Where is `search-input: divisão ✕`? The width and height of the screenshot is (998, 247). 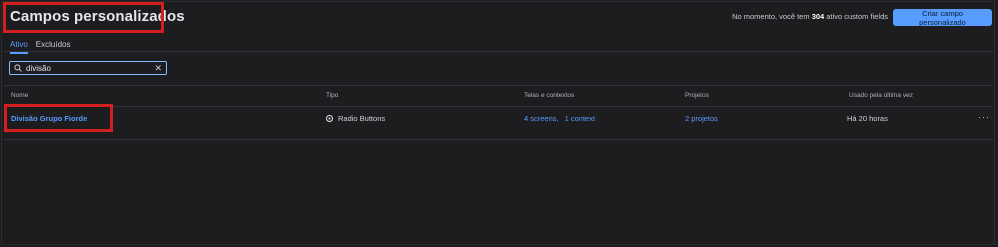 search-input: divisão ✕ is located at coordinates (88, 68).